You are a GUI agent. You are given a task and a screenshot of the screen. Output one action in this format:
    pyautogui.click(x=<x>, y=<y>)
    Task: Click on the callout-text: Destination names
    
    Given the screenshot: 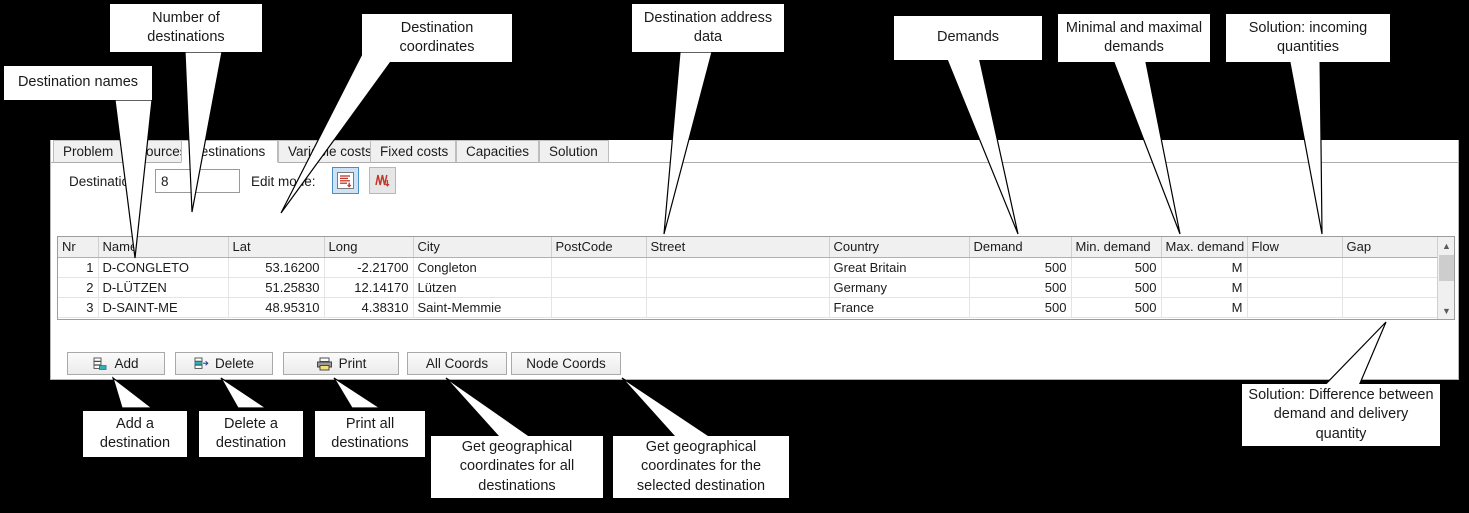 What is the action you would take?
    pyautogui.click(x=78, y=82)
    